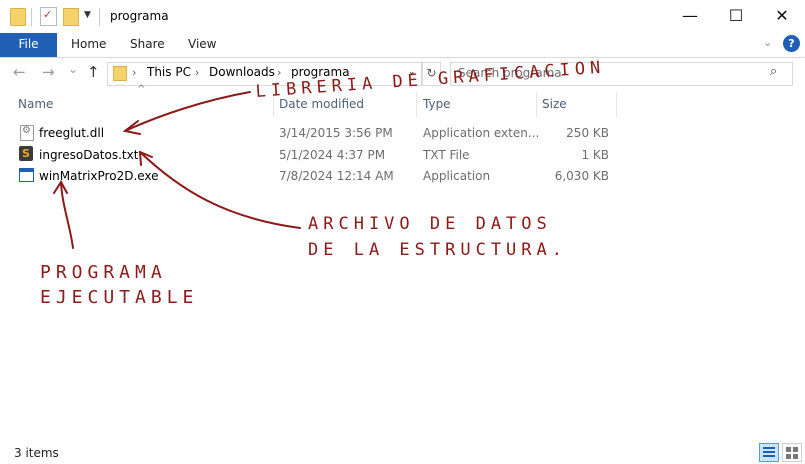 This screenshot has width=805, height=464. I want to click on arrow-to-txt, so click(220, 190).